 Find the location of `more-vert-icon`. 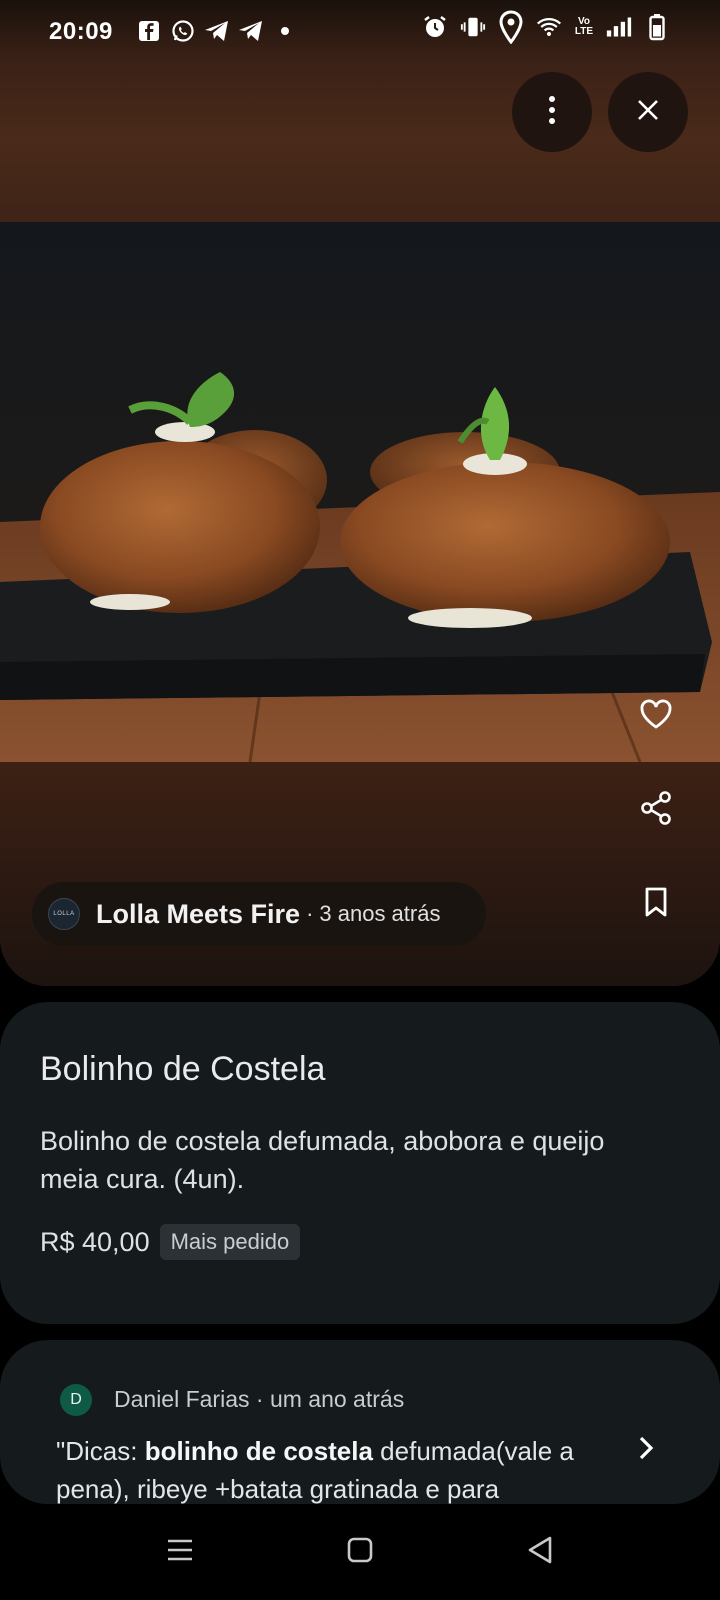

more-vert-icon is located at coordinates (552, 112).